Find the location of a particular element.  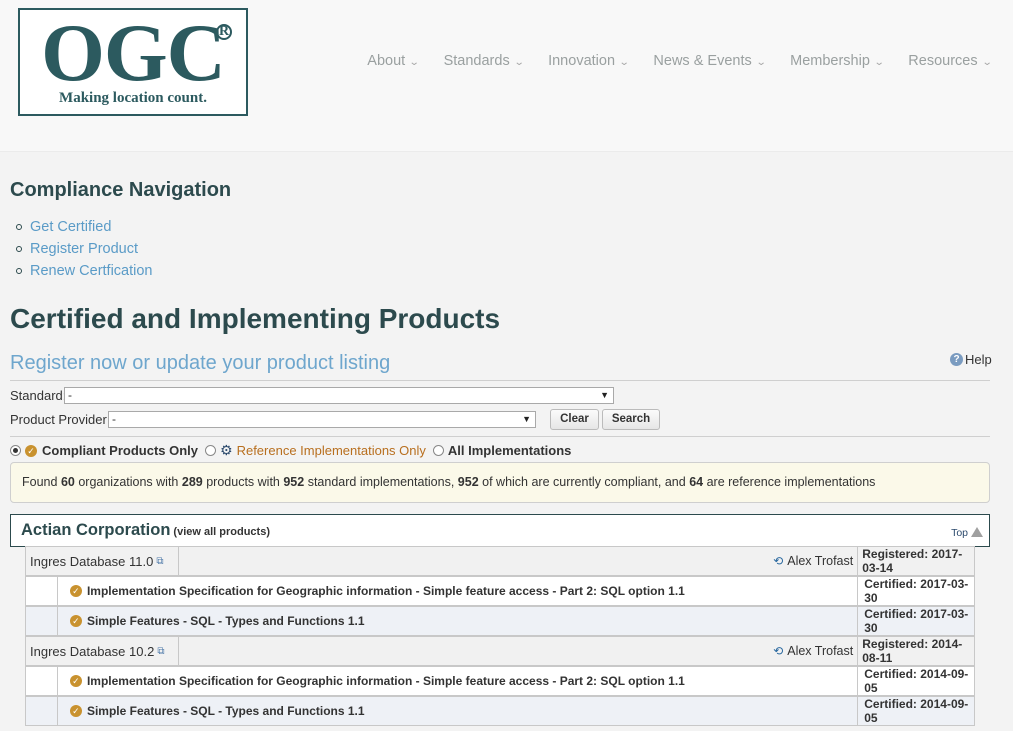

reference-gears-icon: ⚙ is located at coordinates (226, 450).